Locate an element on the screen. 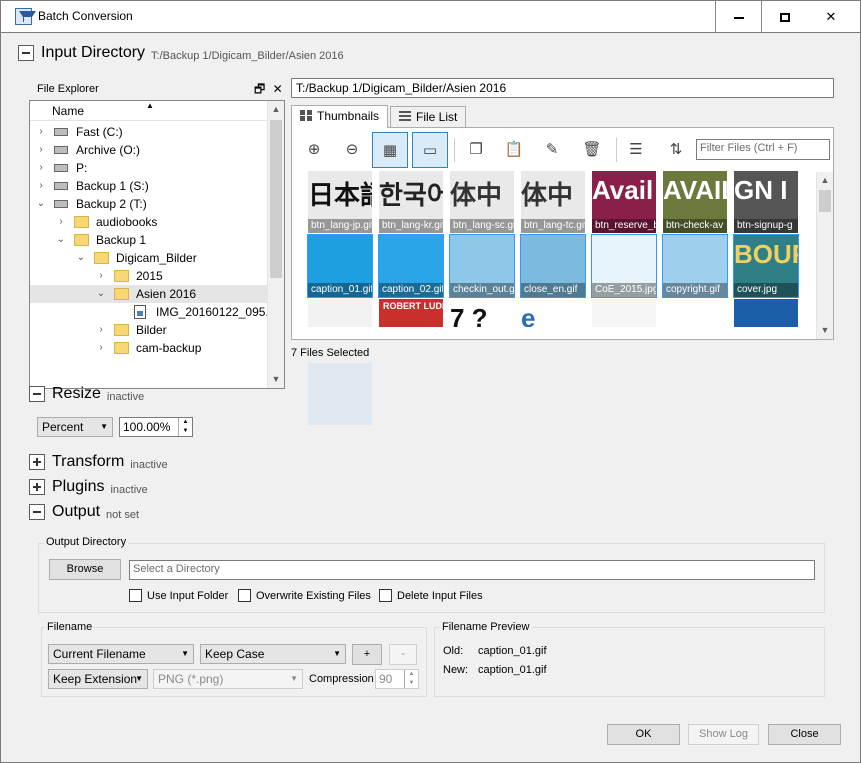 The height and width of the screenshot is (763, 861). tree-item: › cam-backup is located at coordinates (149, 348).